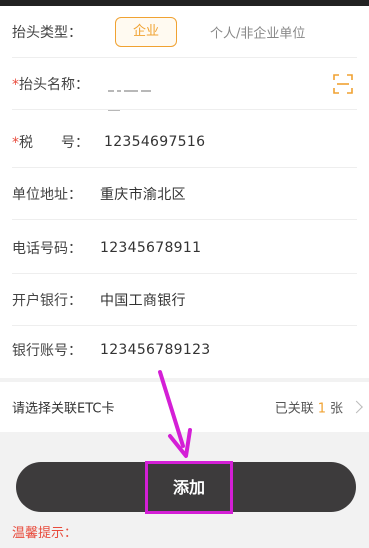 Image resolution: width=369 pixels, height=548 pixels. Describe the element at coordinates (150, 248) in the screenshot. I see `phone-field: 12345678911` at that location.